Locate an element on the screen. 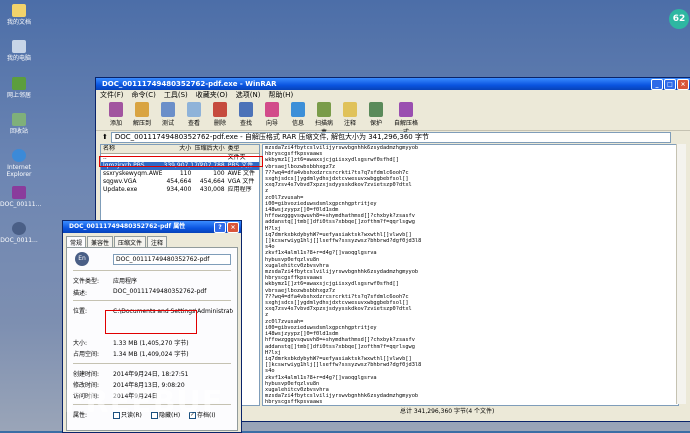 This screenshot has height=433, width=690. menu-help: 帮助(H) is located at coordinates (280, 95).